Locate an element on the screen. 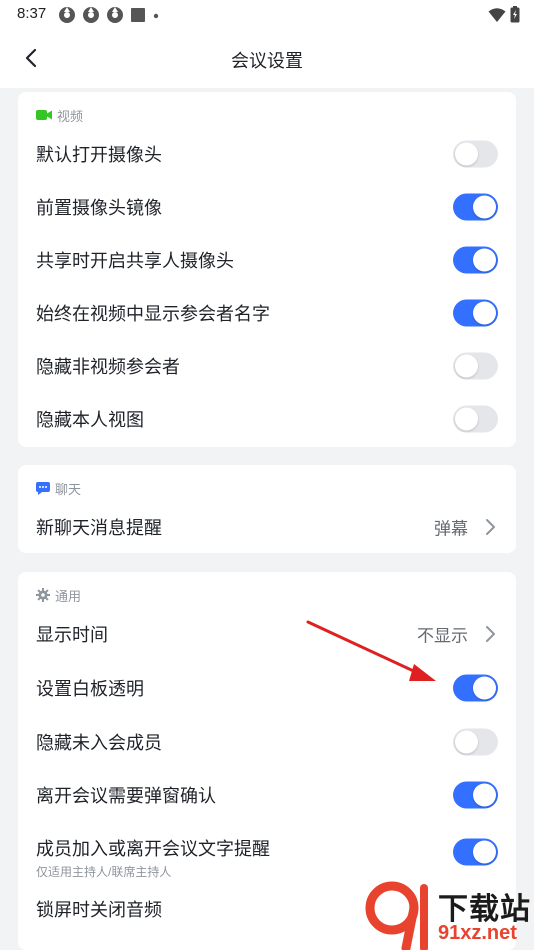  setting-row-hide-non-video: 隐藏非视频参会者 is located at coordinates (267, 365).